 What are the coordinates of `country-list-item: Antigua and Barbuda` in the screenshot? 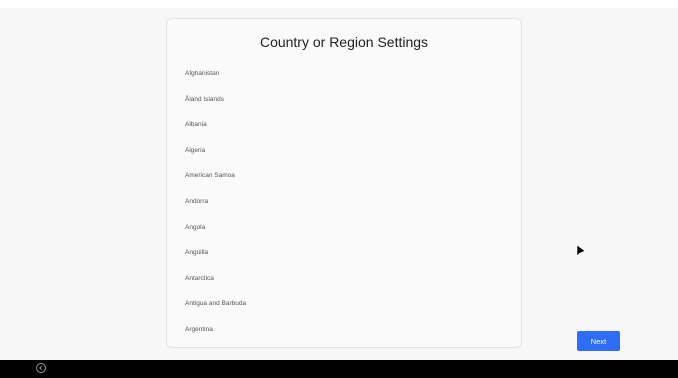 It's located at (348, 304).